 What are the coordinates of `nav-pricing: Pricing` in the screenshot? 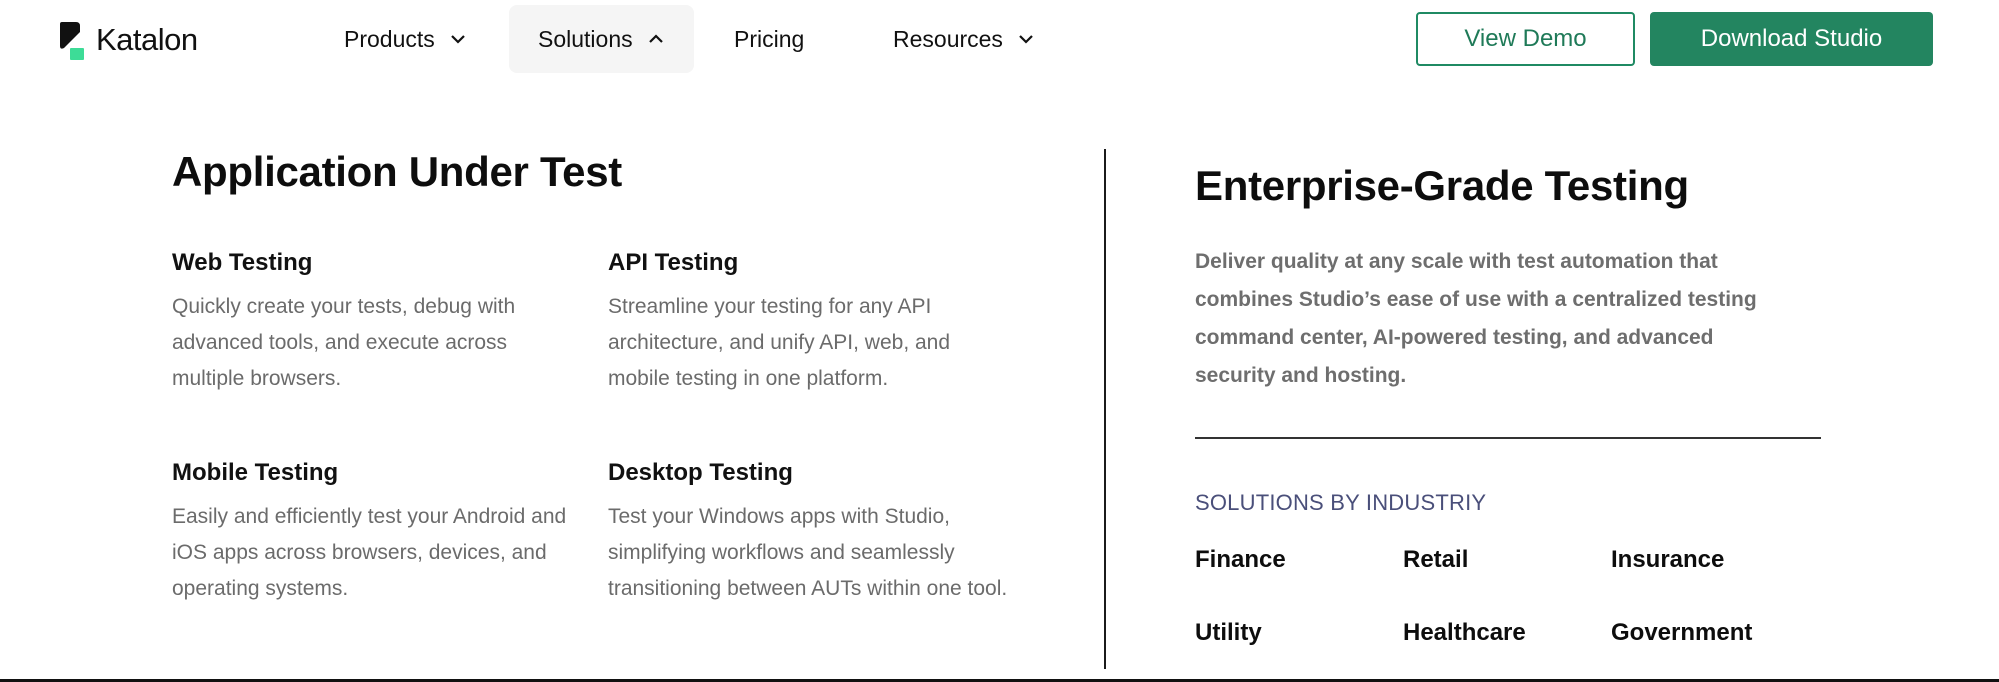 It's located at (769, 39).